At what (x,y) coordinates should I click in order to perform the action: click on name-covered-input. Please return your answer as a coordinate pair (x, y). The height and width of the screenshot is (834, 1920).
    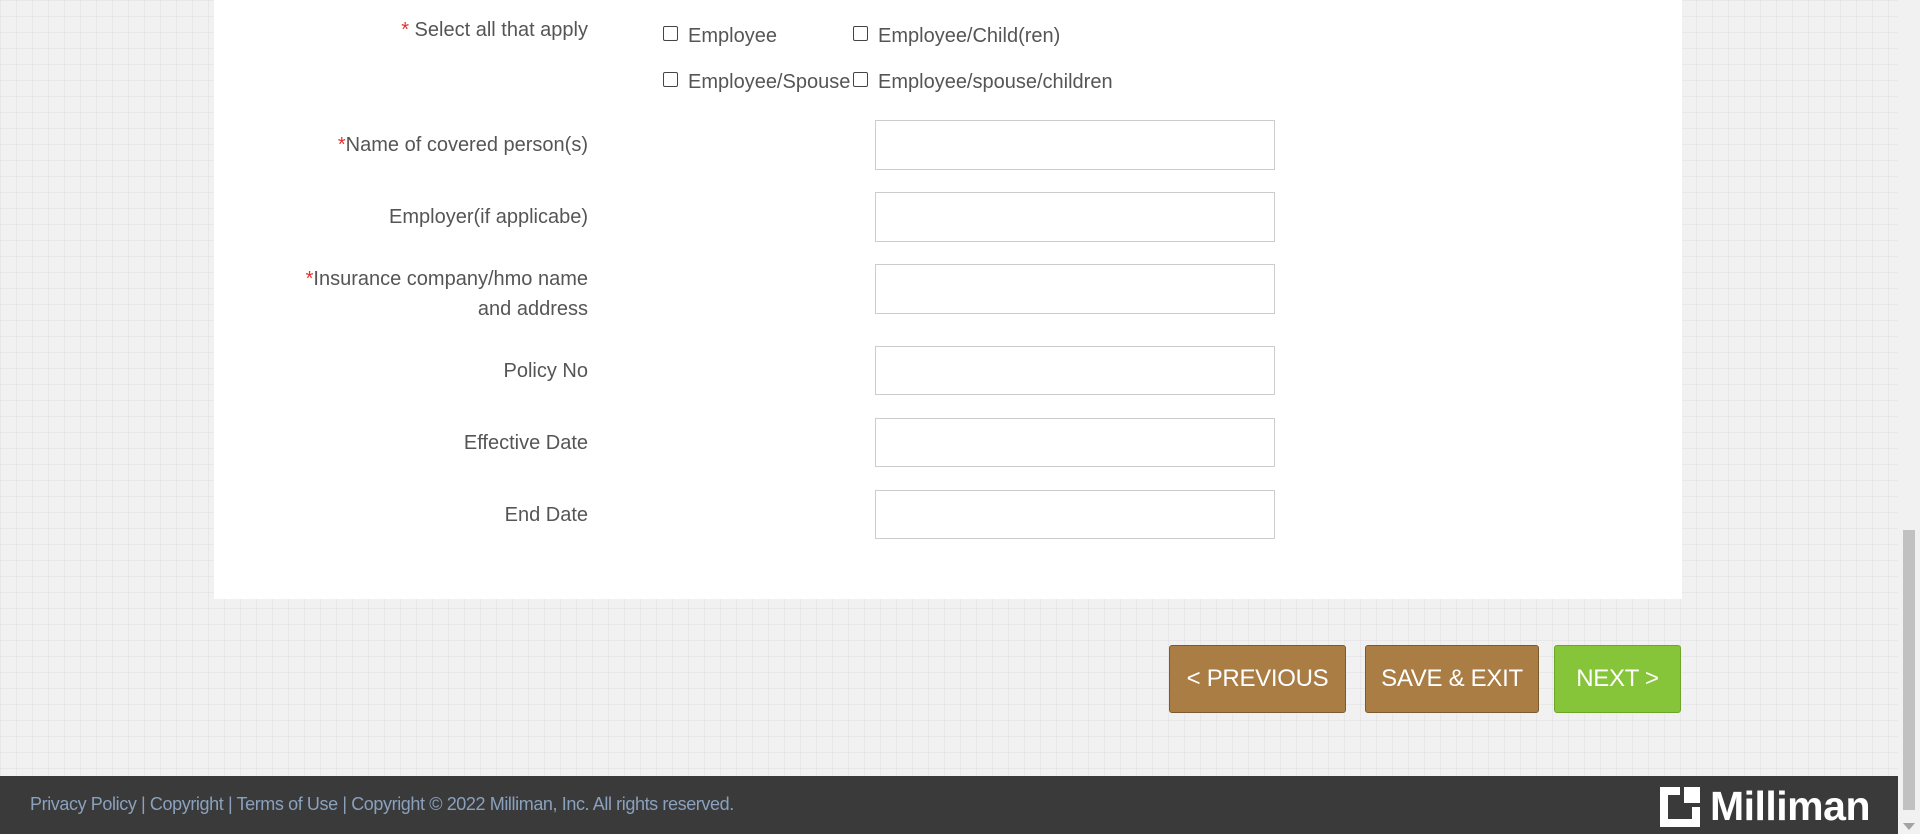
    Looking at the image, I should click on (1075, 145).